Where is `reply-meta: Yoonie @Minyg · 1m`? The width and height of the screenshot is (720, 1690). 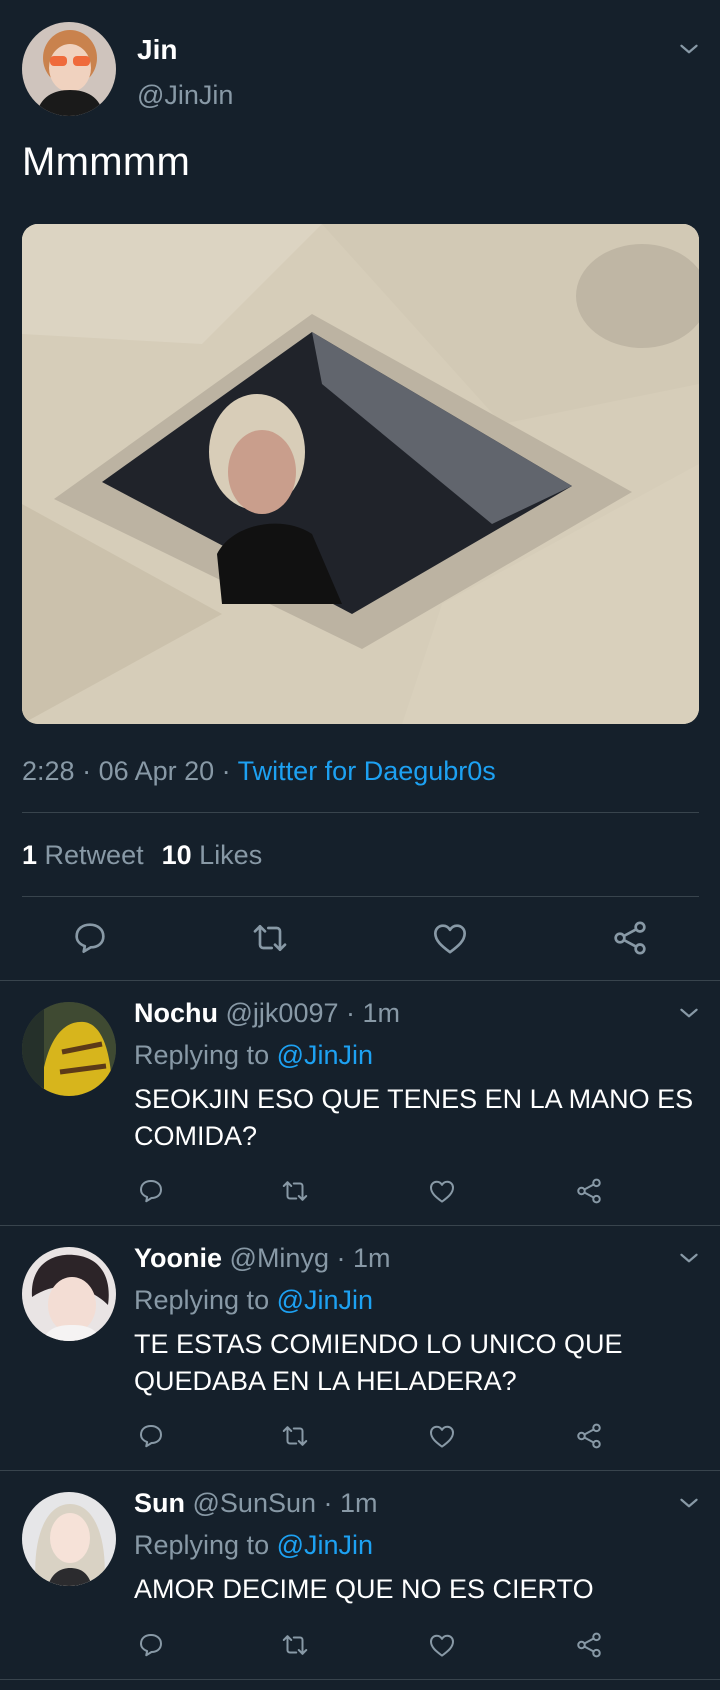
reply-meta: Yoonie @Minyg · 1m is located at coordinates (262, 1258).